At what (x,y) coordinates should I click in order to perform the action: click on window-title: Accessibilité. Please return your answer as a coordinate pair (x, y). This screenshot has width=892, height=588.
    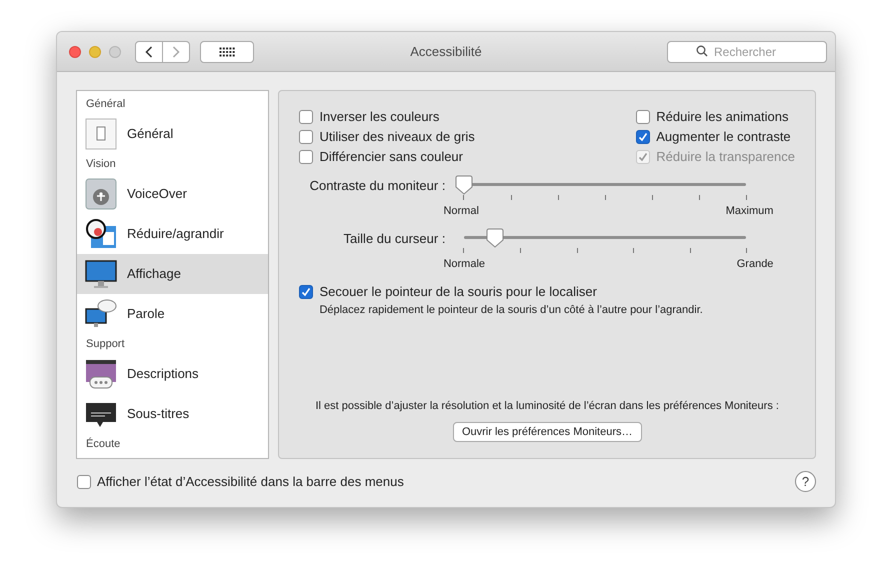
    Looking at the image, I should click on (446, 51).